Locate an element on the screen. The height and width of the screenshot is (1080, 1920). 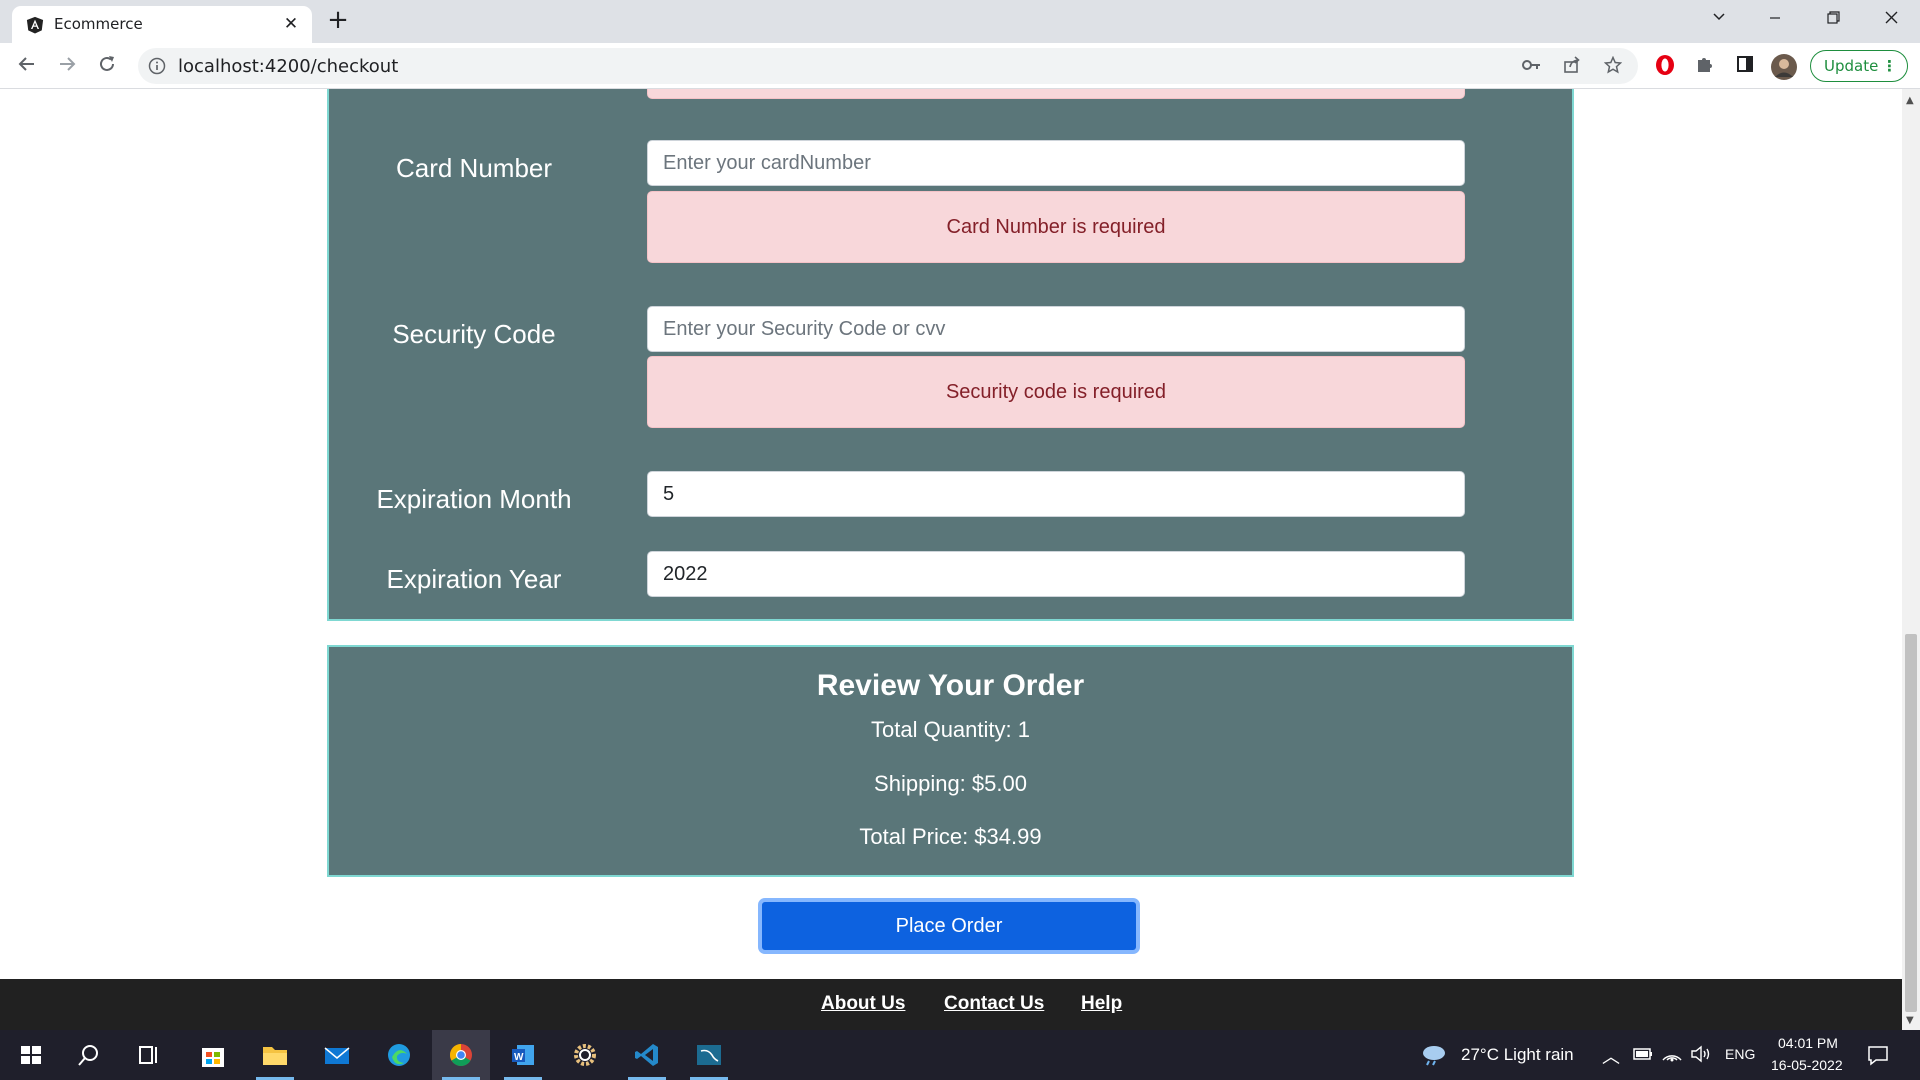
browser-toolbar: localhost:4200/checkout Update ⋮ is located at coordinates (960, 66).